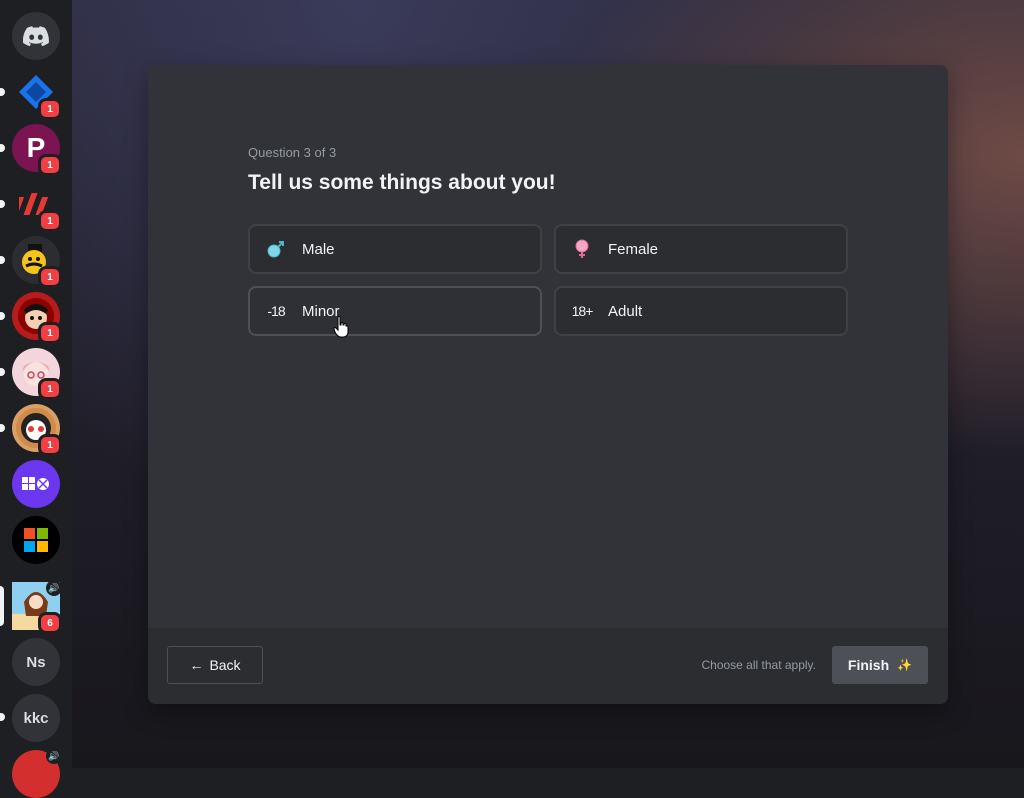  I want to click on minus-18-icon: -18, so click(276, 311).